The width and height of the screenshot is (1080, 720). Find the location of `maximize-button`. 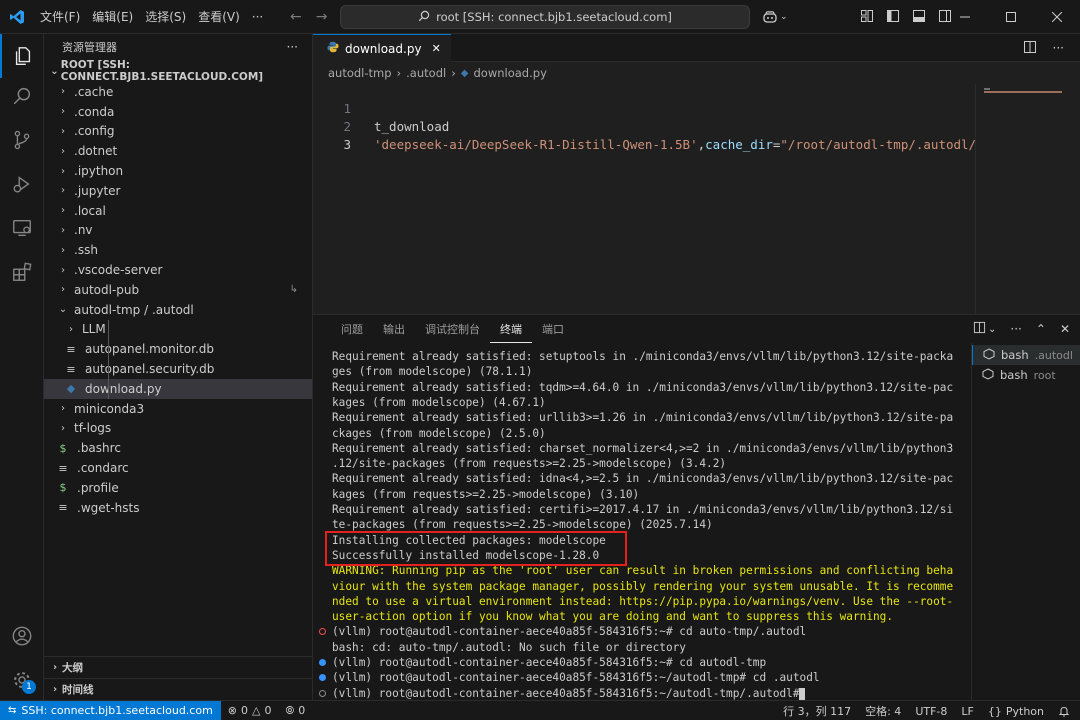

maximize-button is located at coordinates (1011, 17).